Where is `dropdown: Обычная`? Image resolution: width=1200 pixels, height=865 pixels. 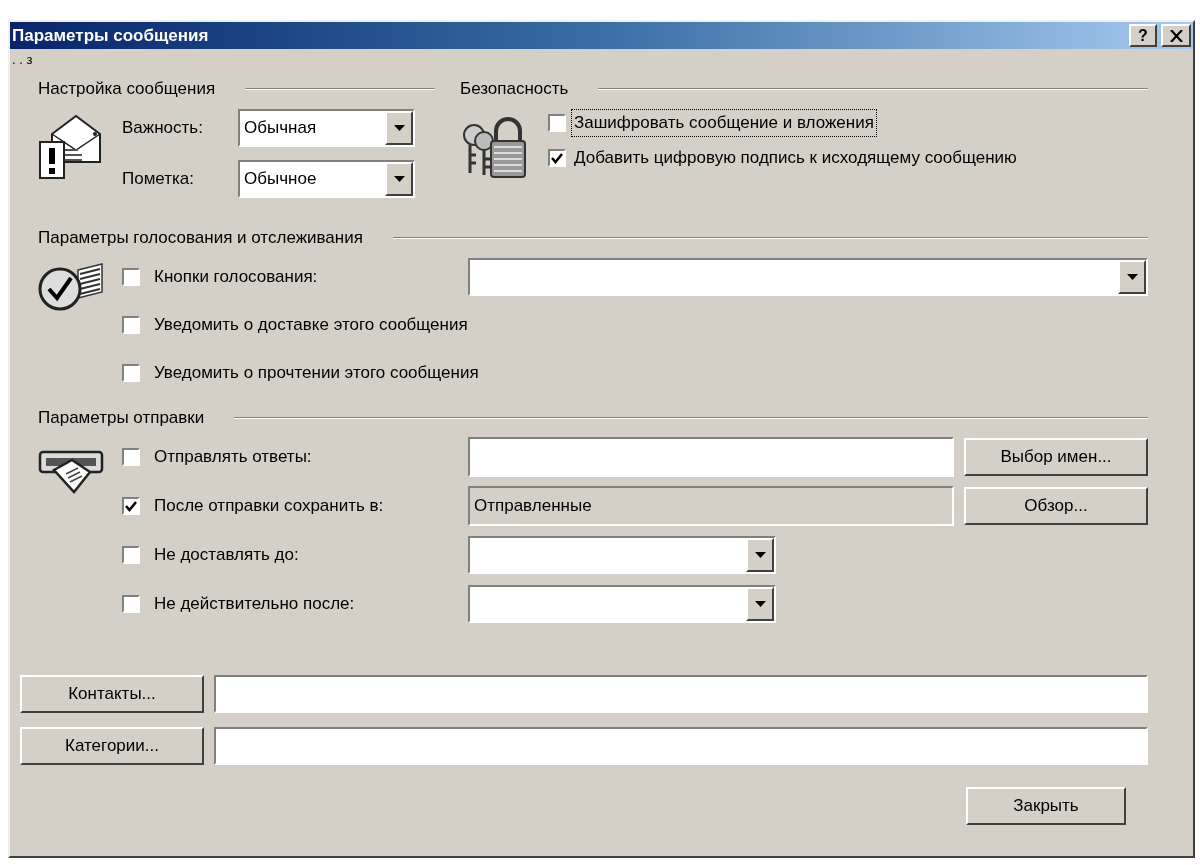
dropdown: Обычная is located at coordinates (326, 128).